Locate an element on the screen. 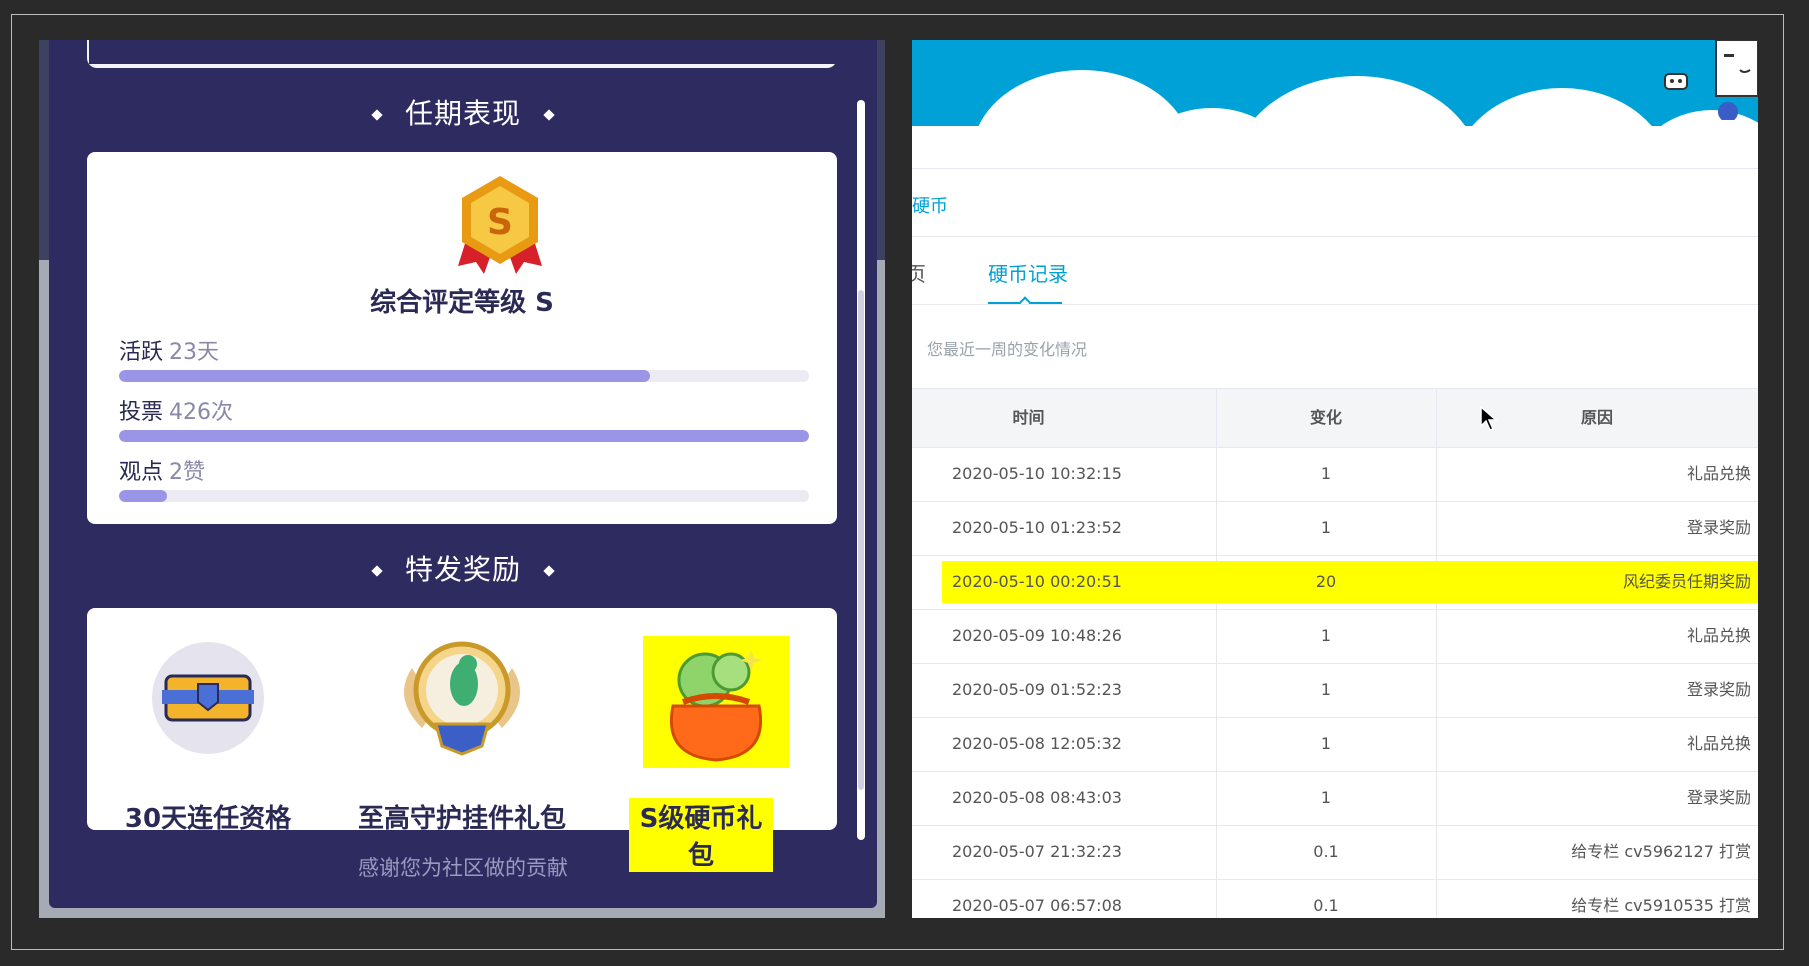 The height and width of the screenshot is (966, 1809). mouse-cursor-icon is located at coordinates (1489, 418).